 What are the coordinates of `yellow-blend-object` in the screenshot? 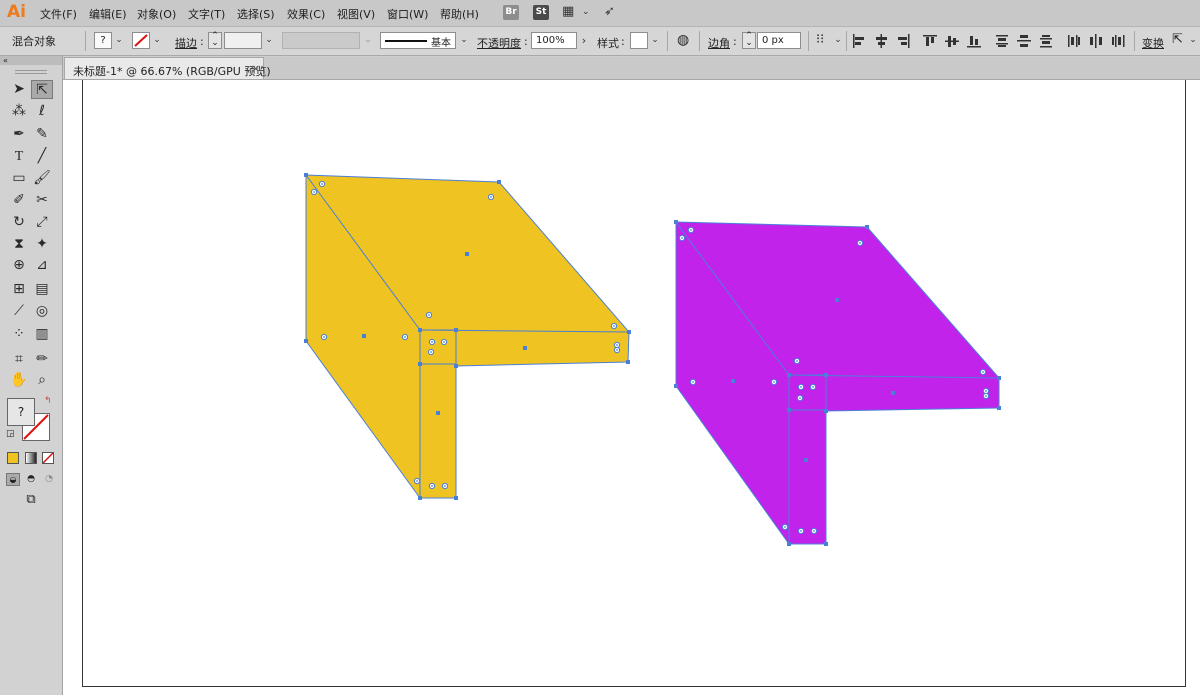 It's located at (467, 336).